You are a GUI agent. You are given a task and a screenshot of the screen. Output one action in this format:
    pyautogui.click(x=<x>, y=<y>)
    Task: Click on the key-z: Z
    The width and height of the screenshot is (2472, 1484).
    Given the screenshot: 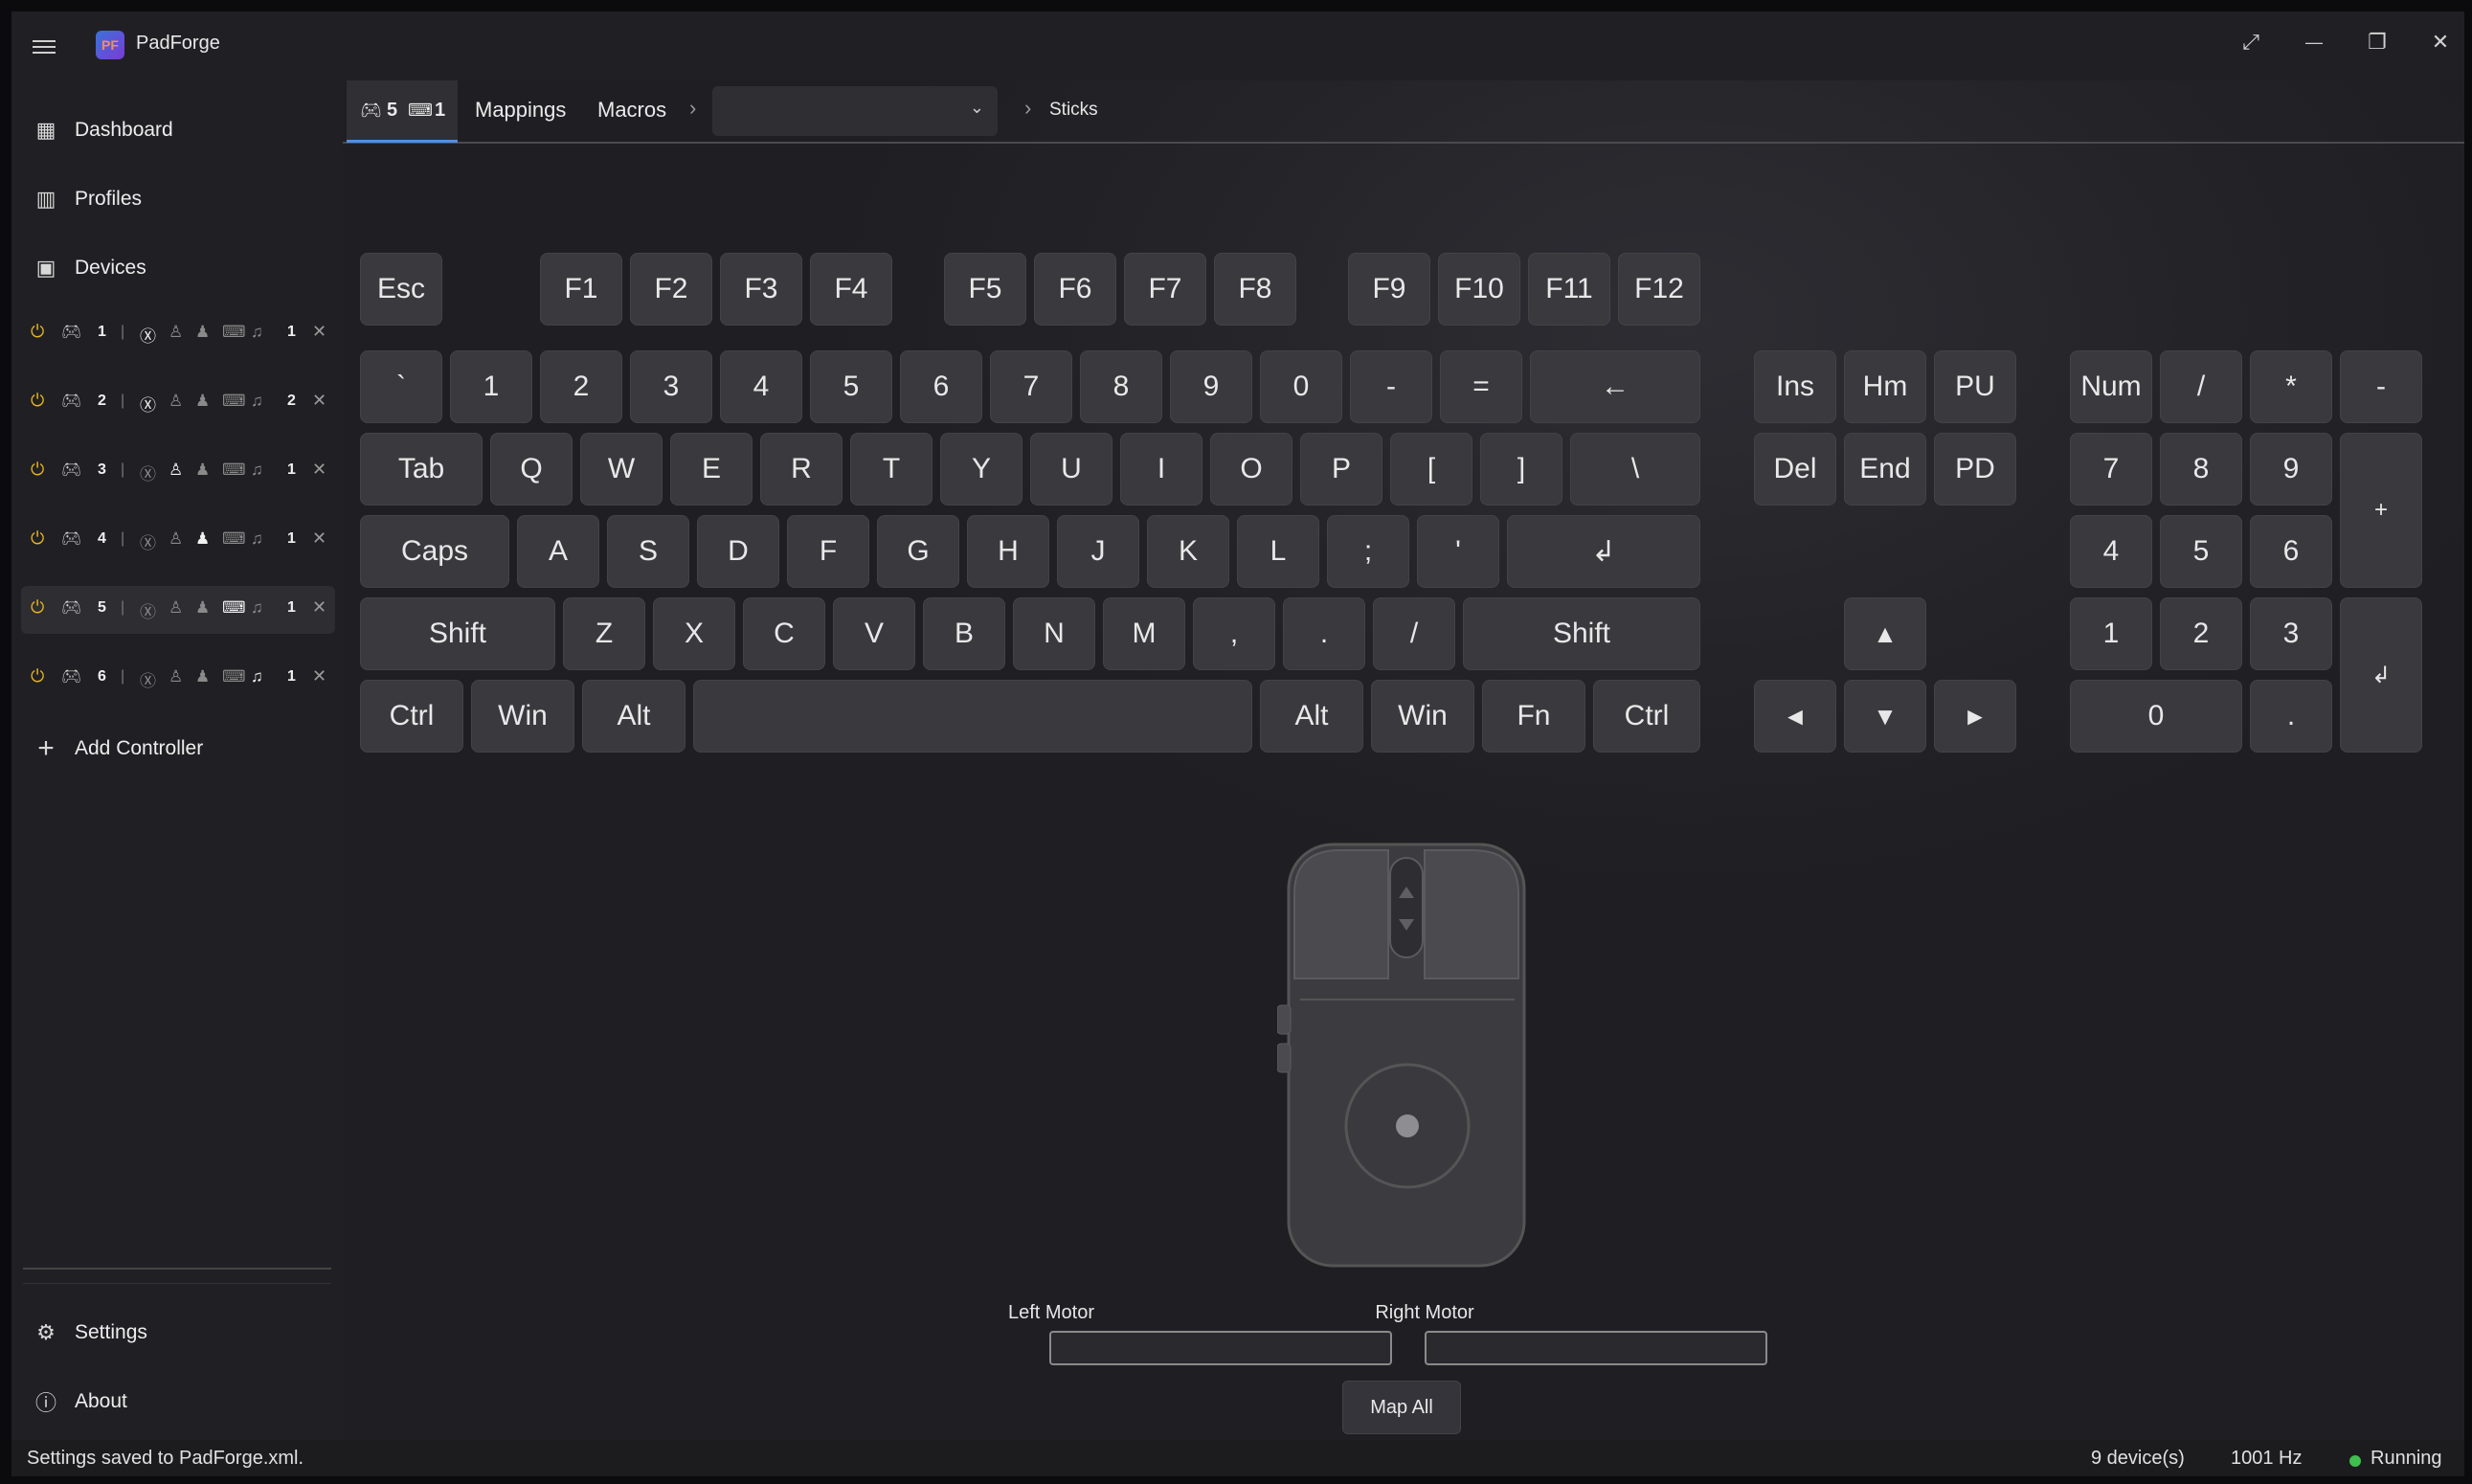 What is the action you would take?
    pyautogui.click(x=604, y=633)
    